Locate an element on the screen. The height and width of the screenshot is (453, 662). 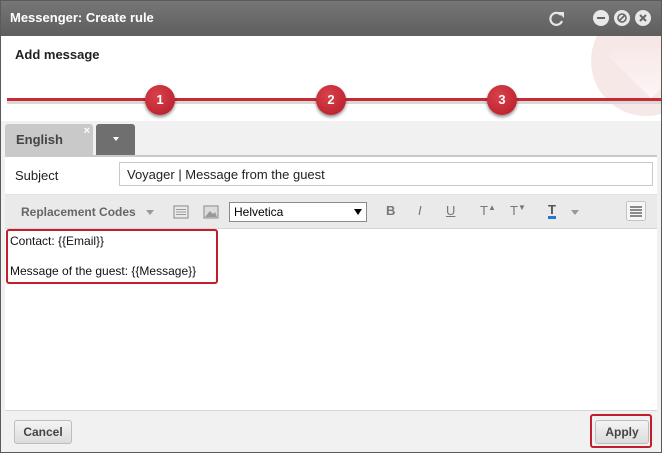
caret-down-icon is located at coordinates (116, 139).